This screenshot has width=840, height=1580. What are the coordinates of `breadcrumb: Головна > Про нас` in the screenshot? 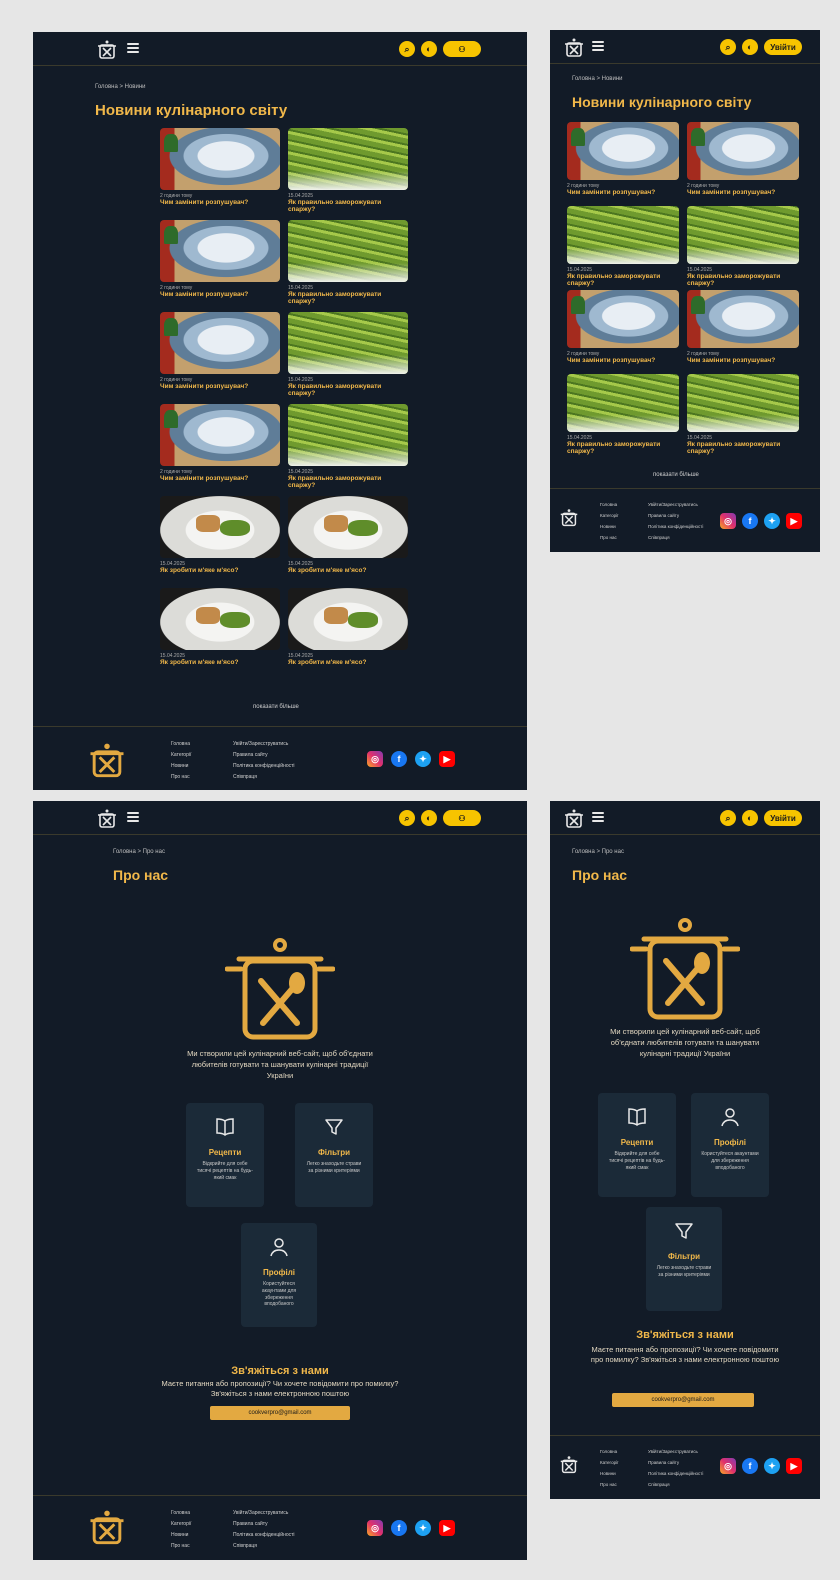 It's located at (139, 852).